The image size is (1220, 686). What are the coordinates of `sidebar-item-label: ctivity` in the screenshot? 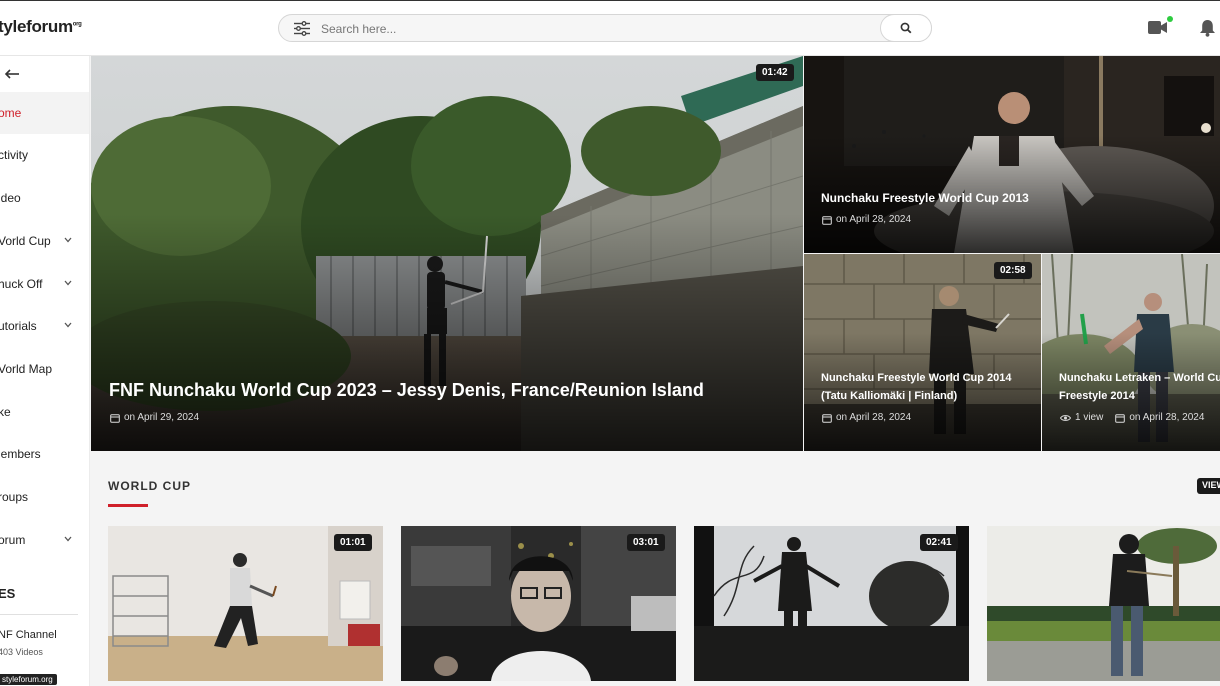 It's located at (14, 155).